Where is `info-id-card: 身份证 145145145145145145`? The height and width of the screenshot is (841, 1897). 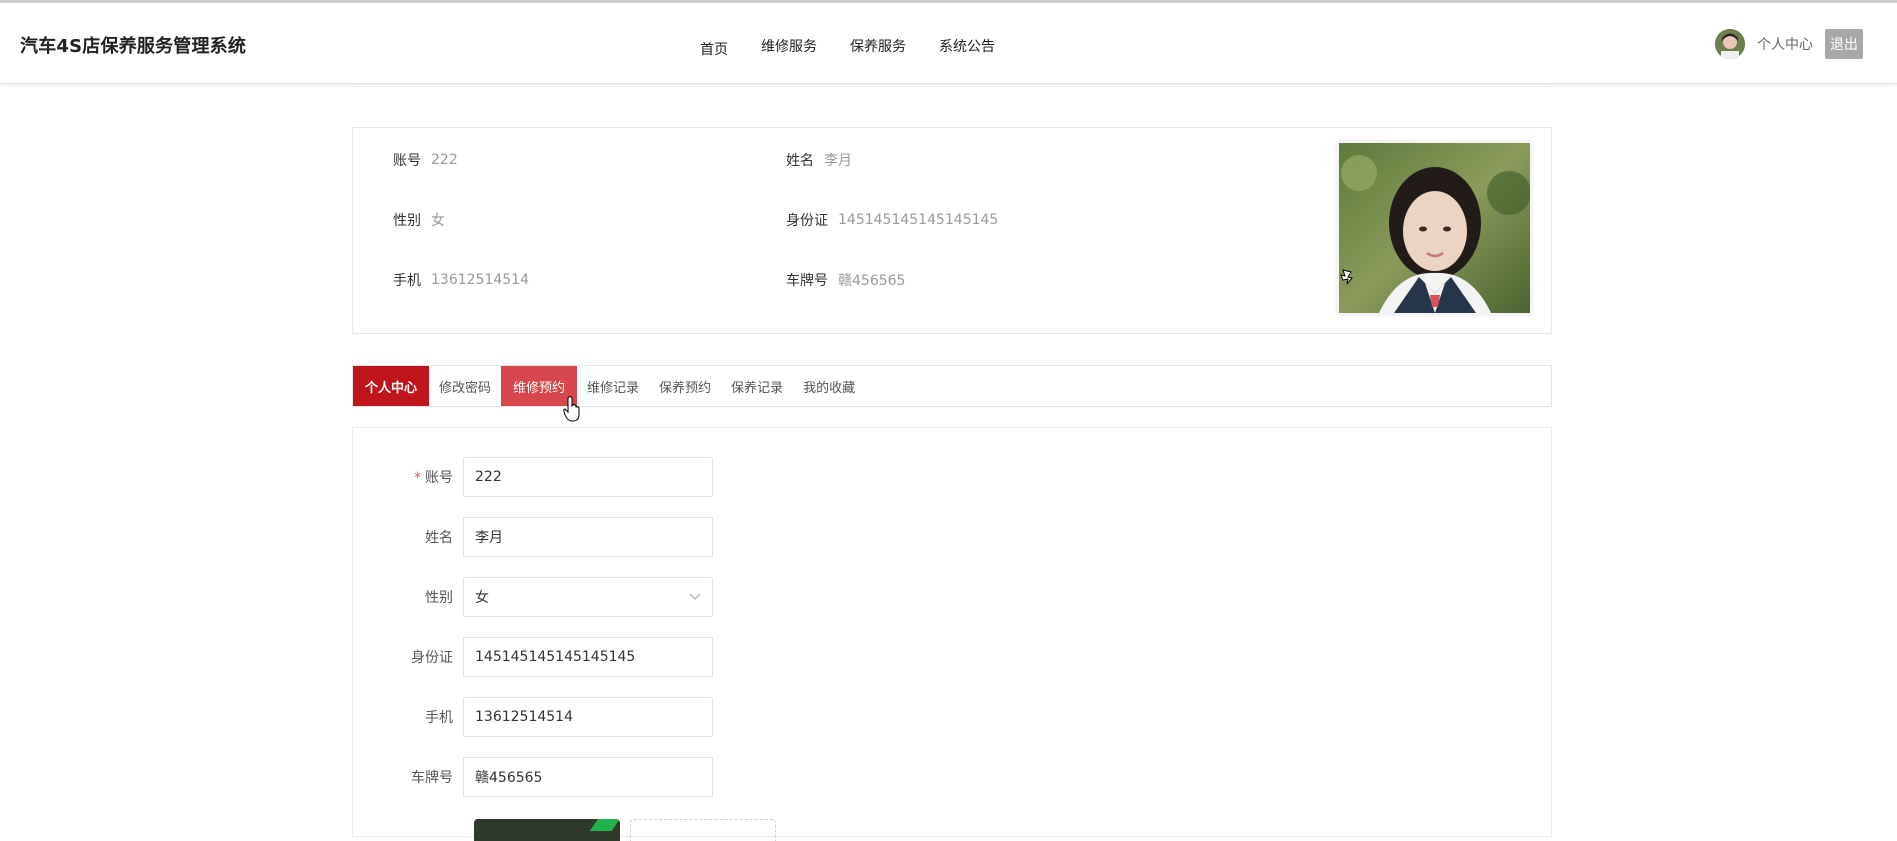 info-id-card: 身份证 145145145145145145 is located at coordinates (892, 220).